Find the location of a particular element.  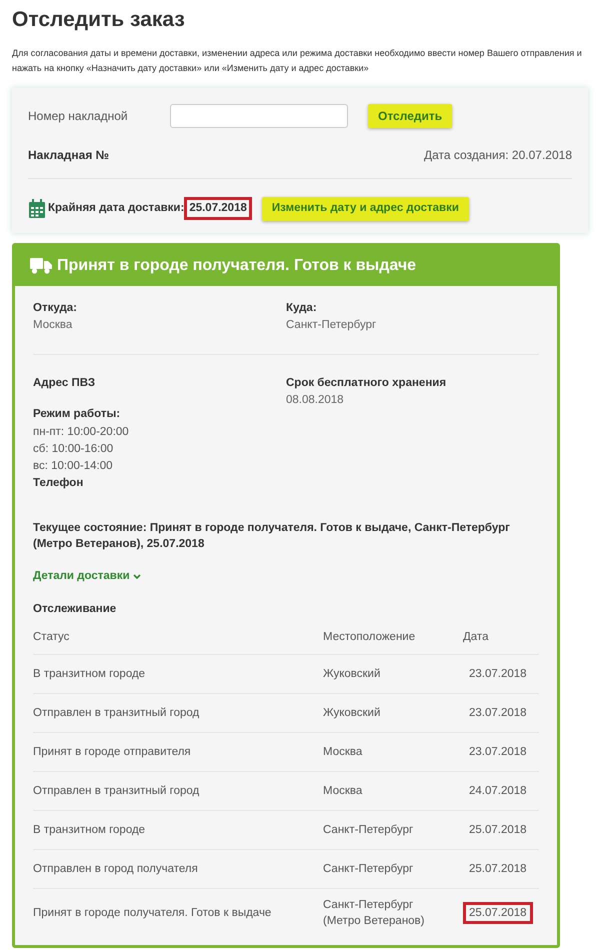

column-header: Статус is located at coordinates (178, 637).